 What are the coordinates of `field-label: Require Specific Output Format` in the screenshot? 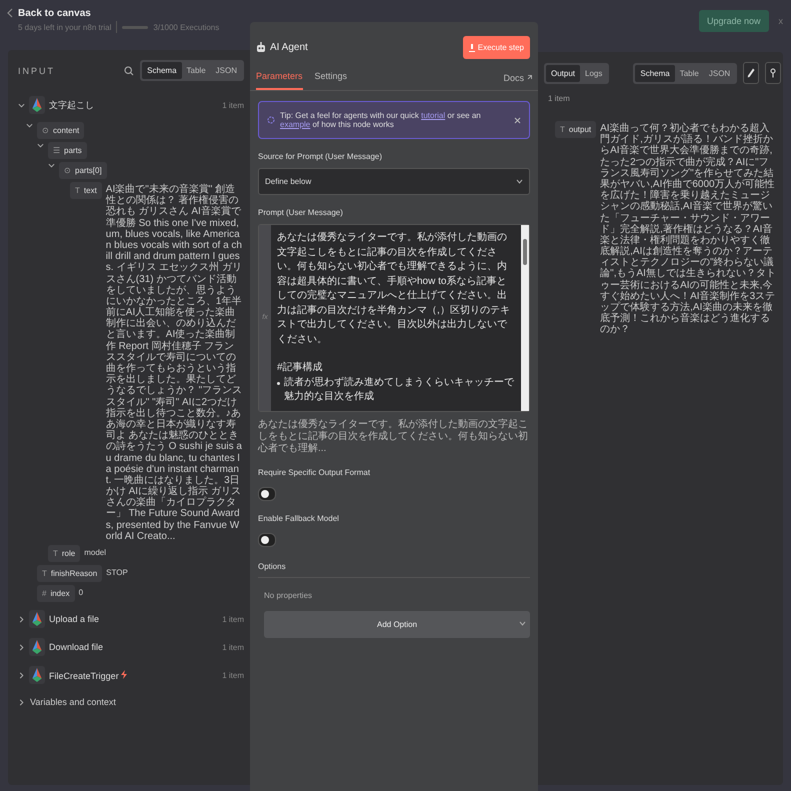 It's located at (315, 472).